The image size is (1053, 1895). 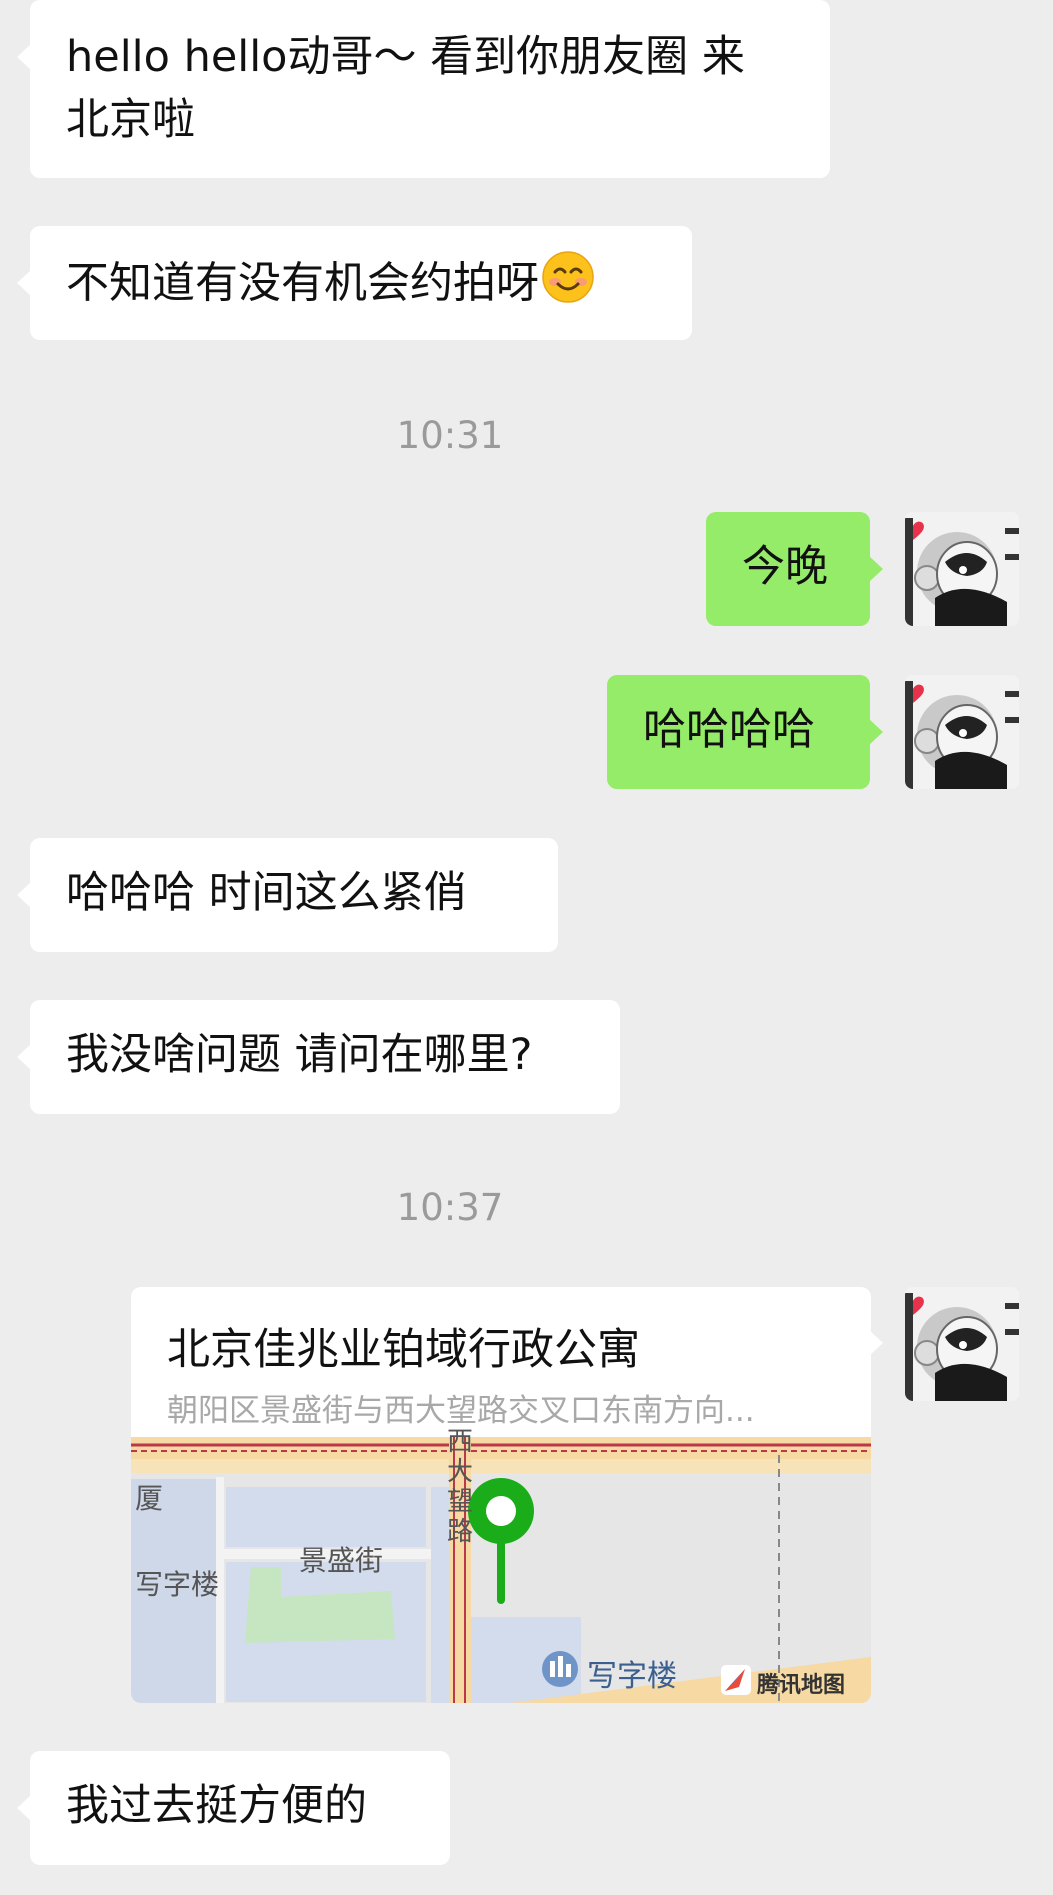 What do you see at coordinates (299, 1055) in the screenshot?
I see `message-text: 我没啥问题 请问在哪里?` at bounding box center [299, 1055].